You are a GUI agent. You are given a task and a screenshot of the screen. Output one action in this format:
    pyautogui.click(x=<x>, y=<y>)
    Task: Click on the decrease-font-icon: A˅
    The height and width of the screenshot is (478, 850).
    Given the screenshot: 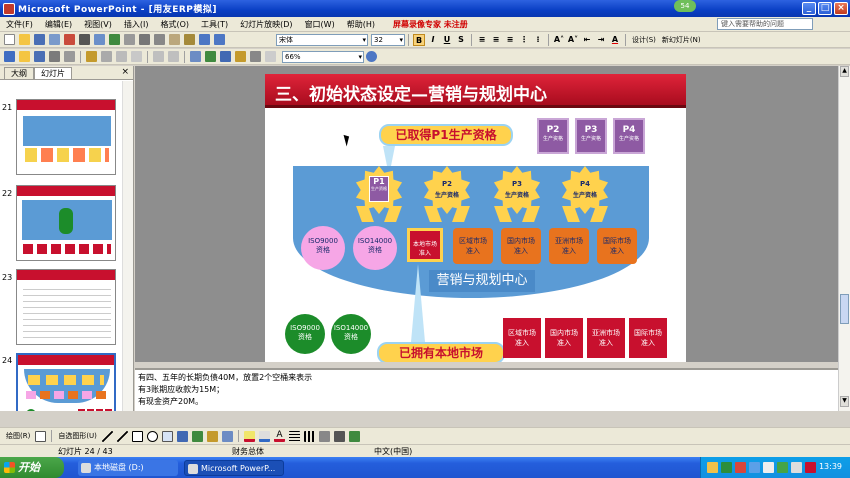 What is the action you would take?
    pyautogui.click(x=573, y=40)
    